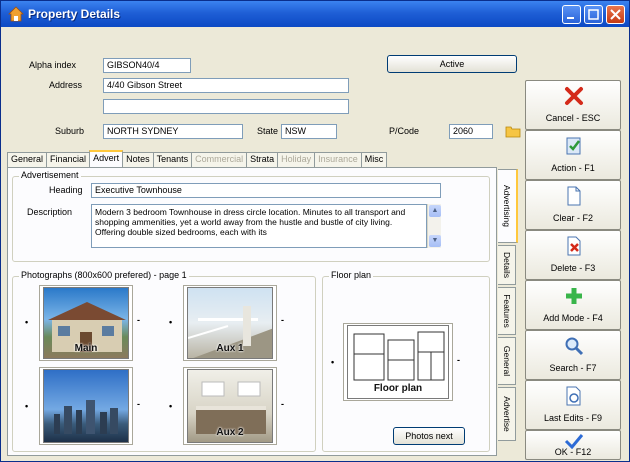 This screenshot has width=630, height=462. I want to click on alpha-index-field: GIBSON40/4, so click(147, 65).